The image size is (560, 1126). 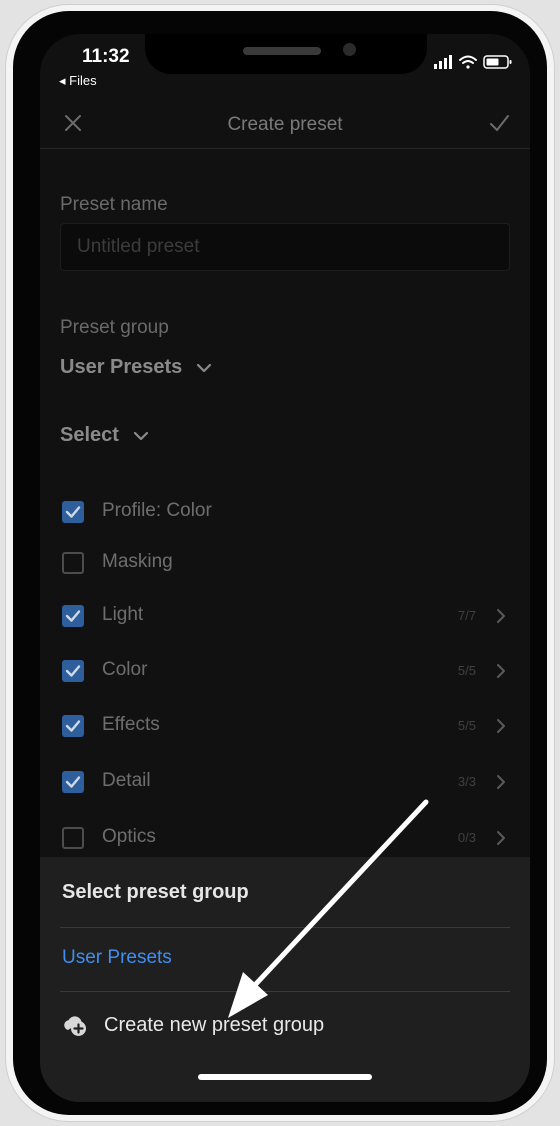 I want to click on notch, so click(x=286, y=54).